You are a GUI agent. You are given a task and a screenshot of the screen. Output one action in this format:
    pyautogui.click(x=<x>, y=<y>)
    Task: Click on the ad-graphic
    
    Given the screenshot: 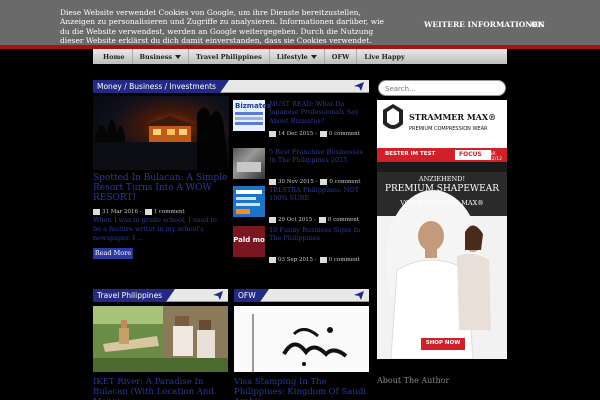 What is the action you would take?
    pyautogui.click(x=442, y=229)
    